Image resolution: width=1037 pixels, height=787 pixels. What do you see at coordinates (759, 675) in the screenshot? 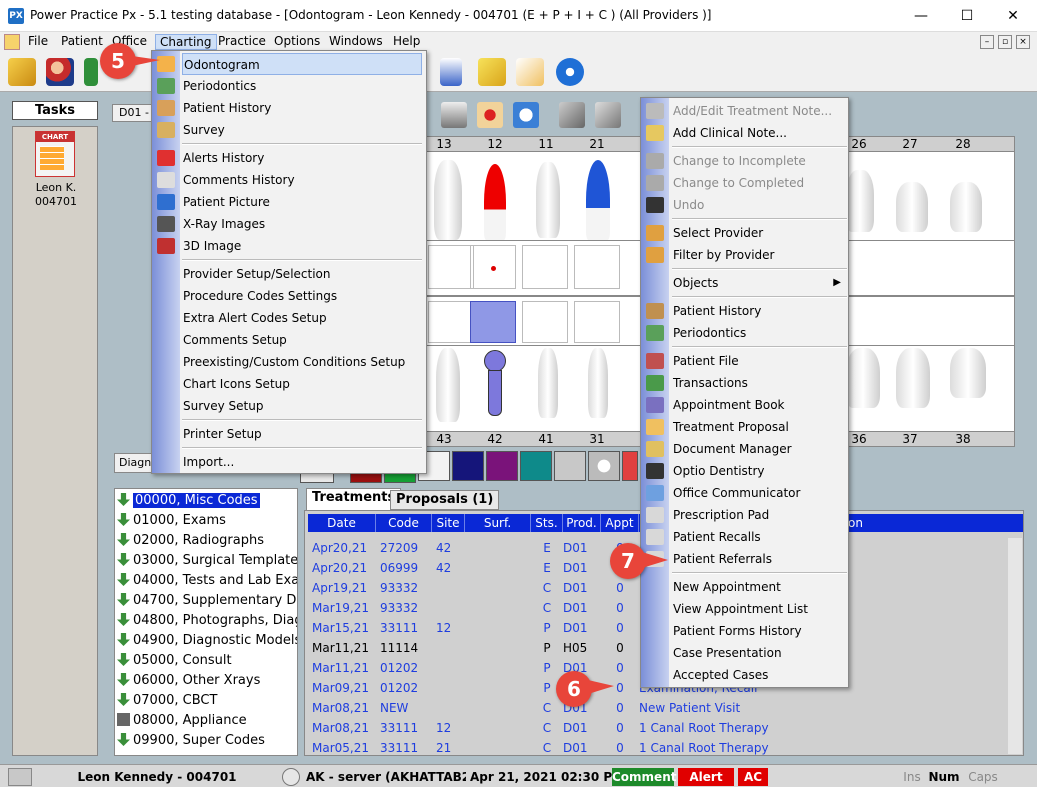
I see `menu-item: Accepted Cases` at bounding box center [759, 675].